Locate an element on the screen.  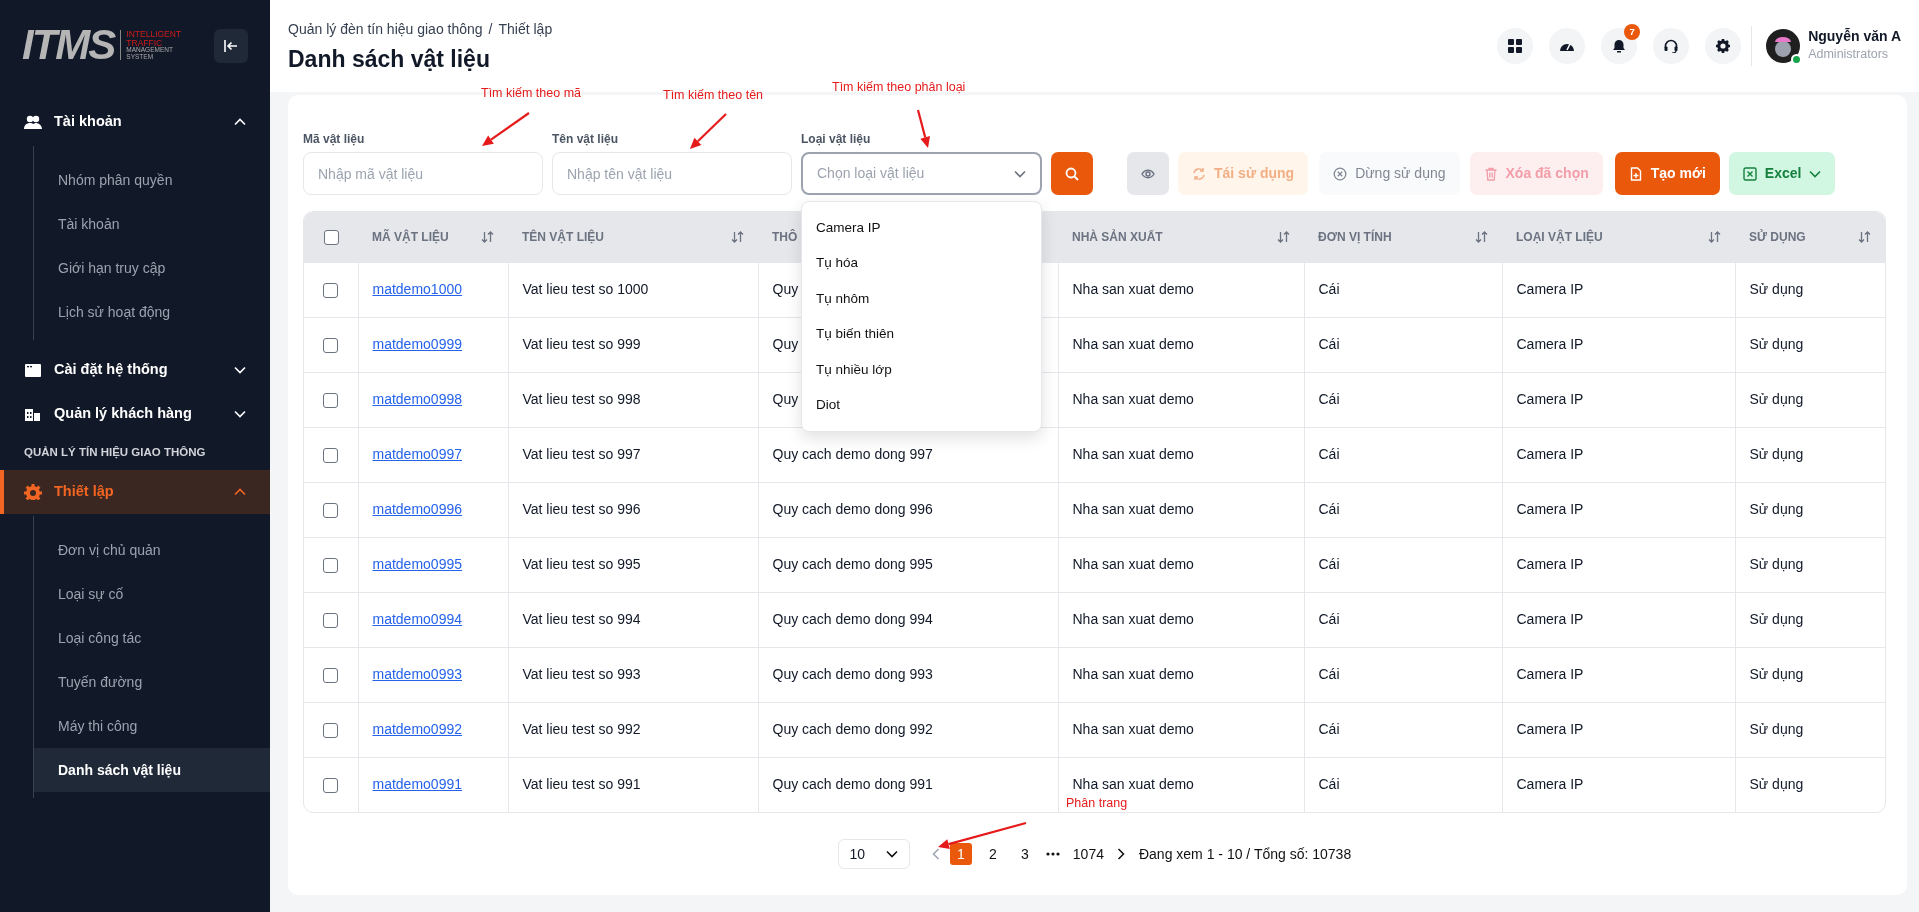
page-title: Danh sách vật liệu is located at coordinates (389, 59).